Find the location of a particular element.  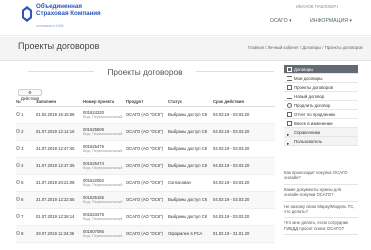

section-heading: Проекты договоров is located at coordinates (145, 72).